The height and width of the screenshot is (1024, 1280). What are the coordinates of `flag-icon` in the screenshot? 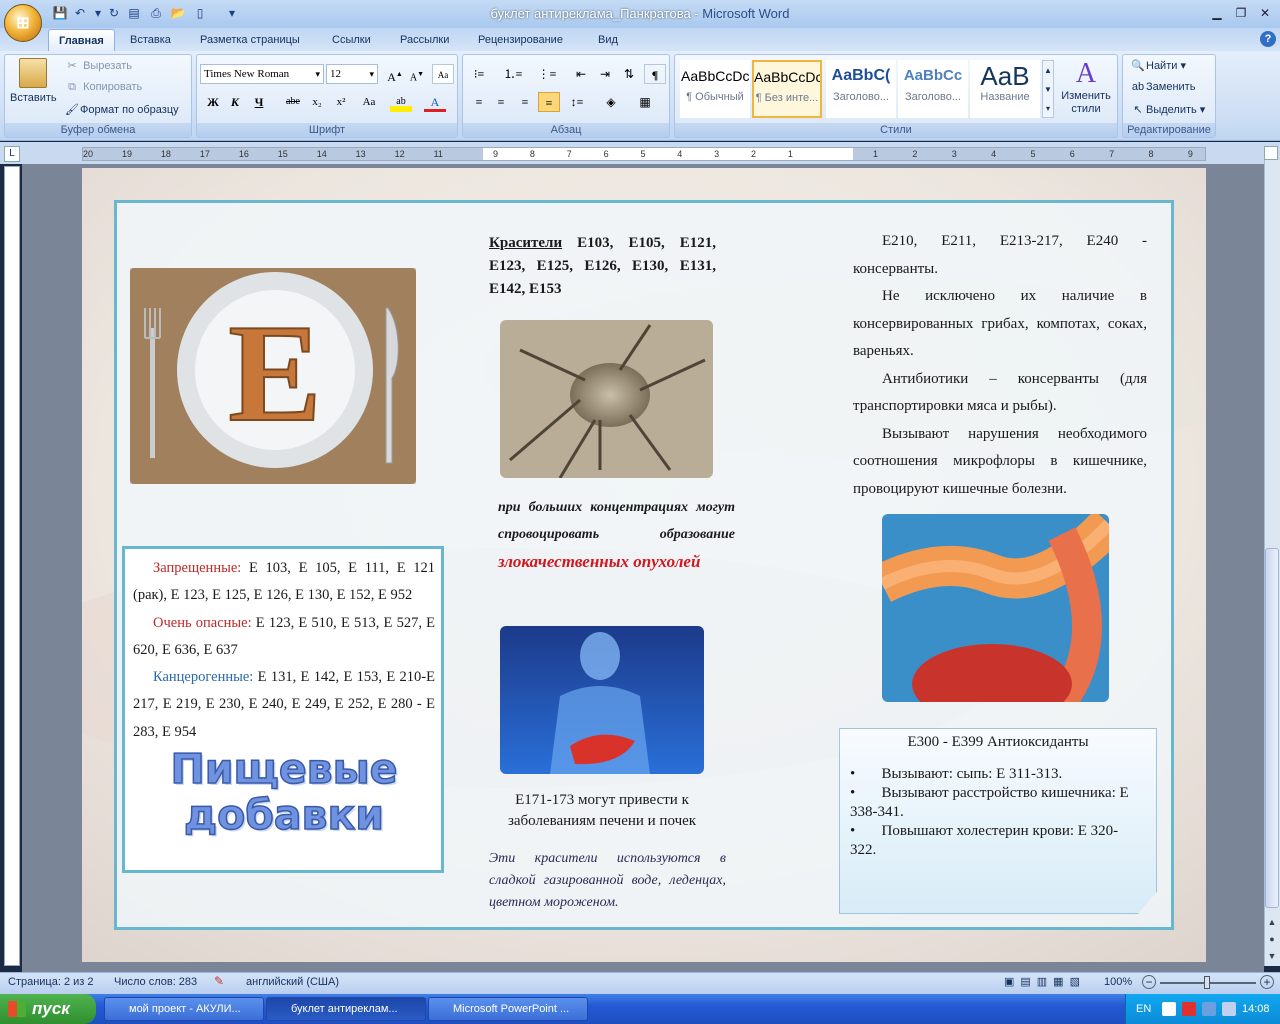 It's located at (1229, 1009).